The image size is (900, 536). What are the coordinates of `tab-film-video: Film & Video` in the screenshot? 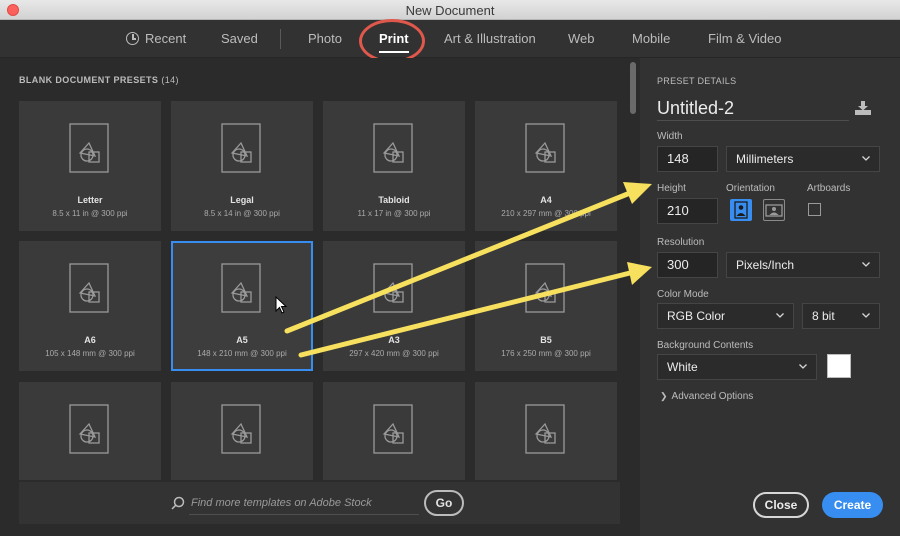 It's located at (744, 39).